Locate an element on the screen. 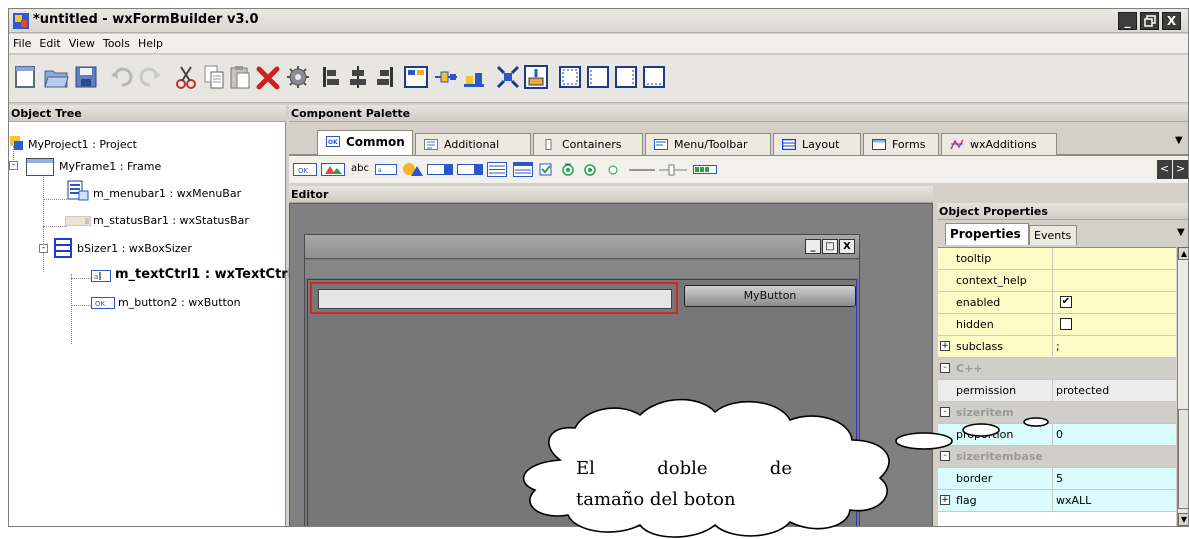 The width and height of the screenshot is (1189, 539). callout-line-1: El doble de is located at coordinates (684, 468).